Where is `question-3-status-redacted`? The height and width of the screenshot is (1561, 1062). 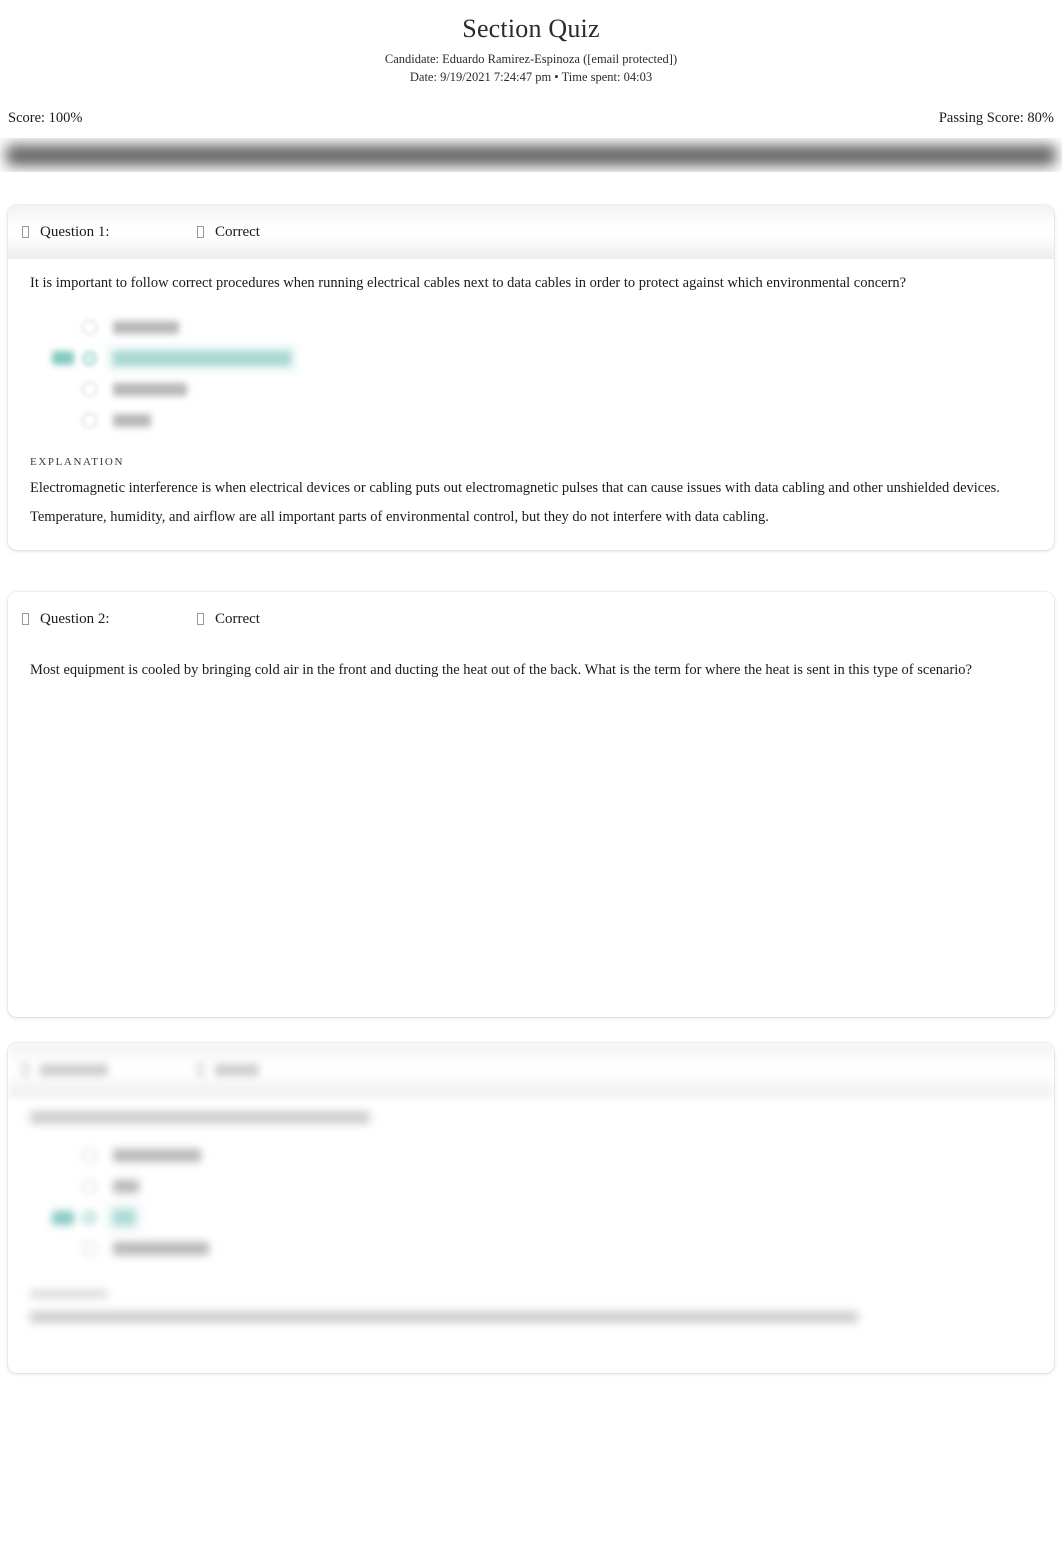
question-3-status-redacted is located at coordinates (237, 1070).